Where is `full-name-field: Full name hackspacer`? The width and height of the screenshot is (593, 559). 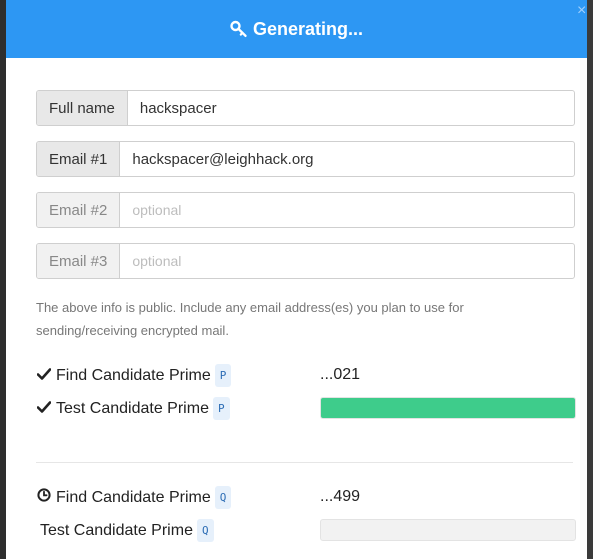
full-name-field: Full name hackspacer is located at coordinates (305, 108).